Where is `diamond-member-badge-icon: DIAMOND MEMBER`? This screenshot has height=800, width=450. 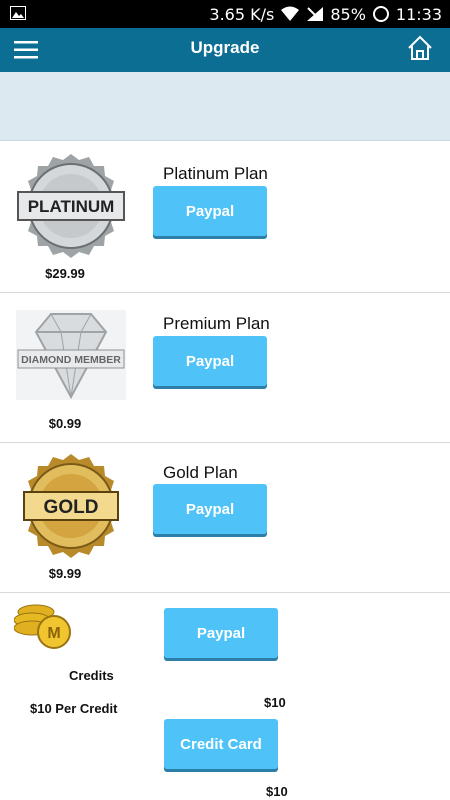
diamond-member-badge-icon: DIAMOND MEMBER is located at coordinates (71, 355).